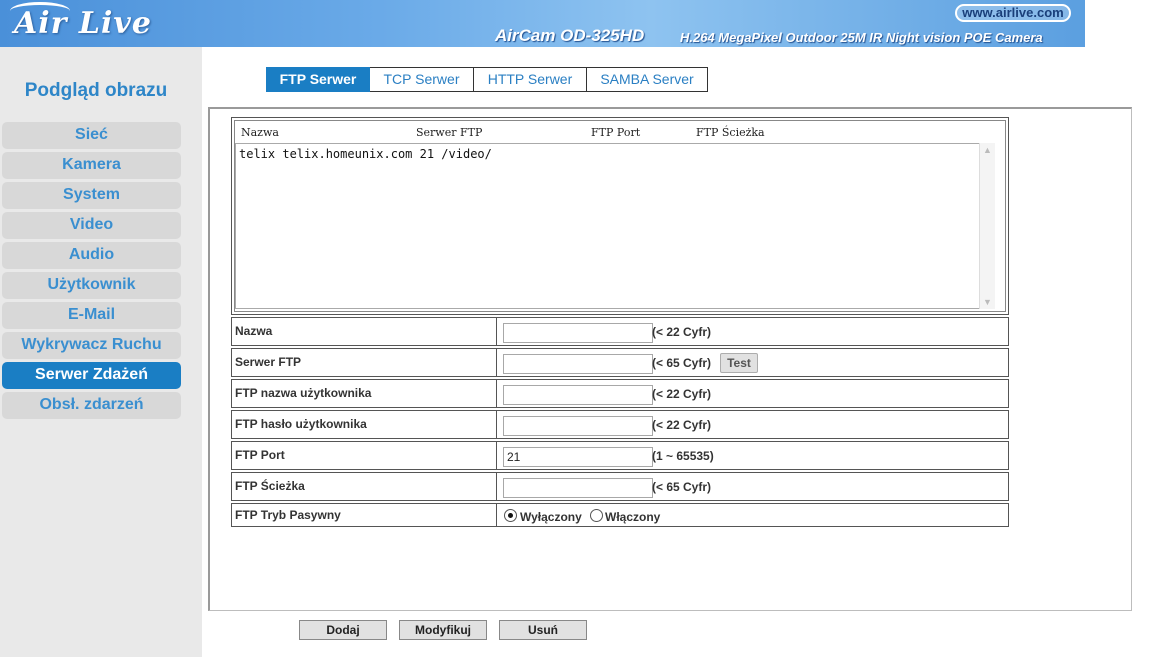 The width and height of the screenshot is (1149, 657). I want to click on tab-ftp-server: FTP Serwer, so click(318, 79).